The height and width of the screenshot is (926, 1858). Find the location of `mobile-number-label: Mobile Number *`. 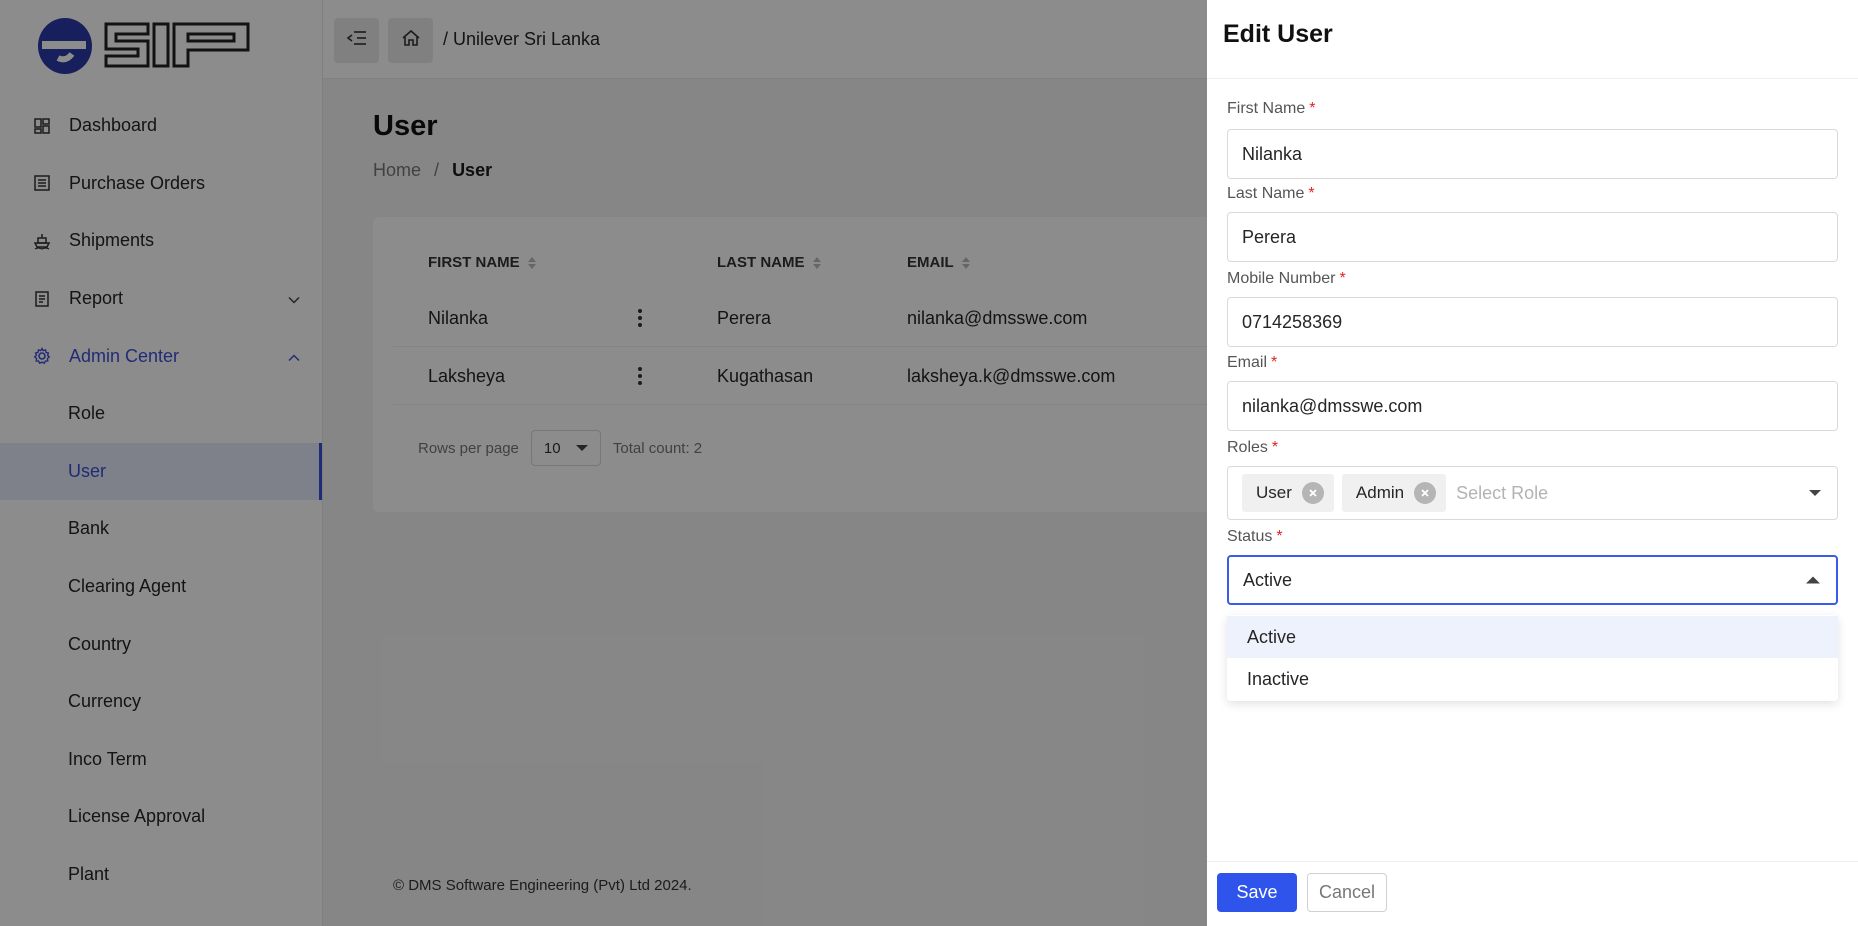

mobile-number-label: Mobile Number * is located at coordinates (1286, 279).